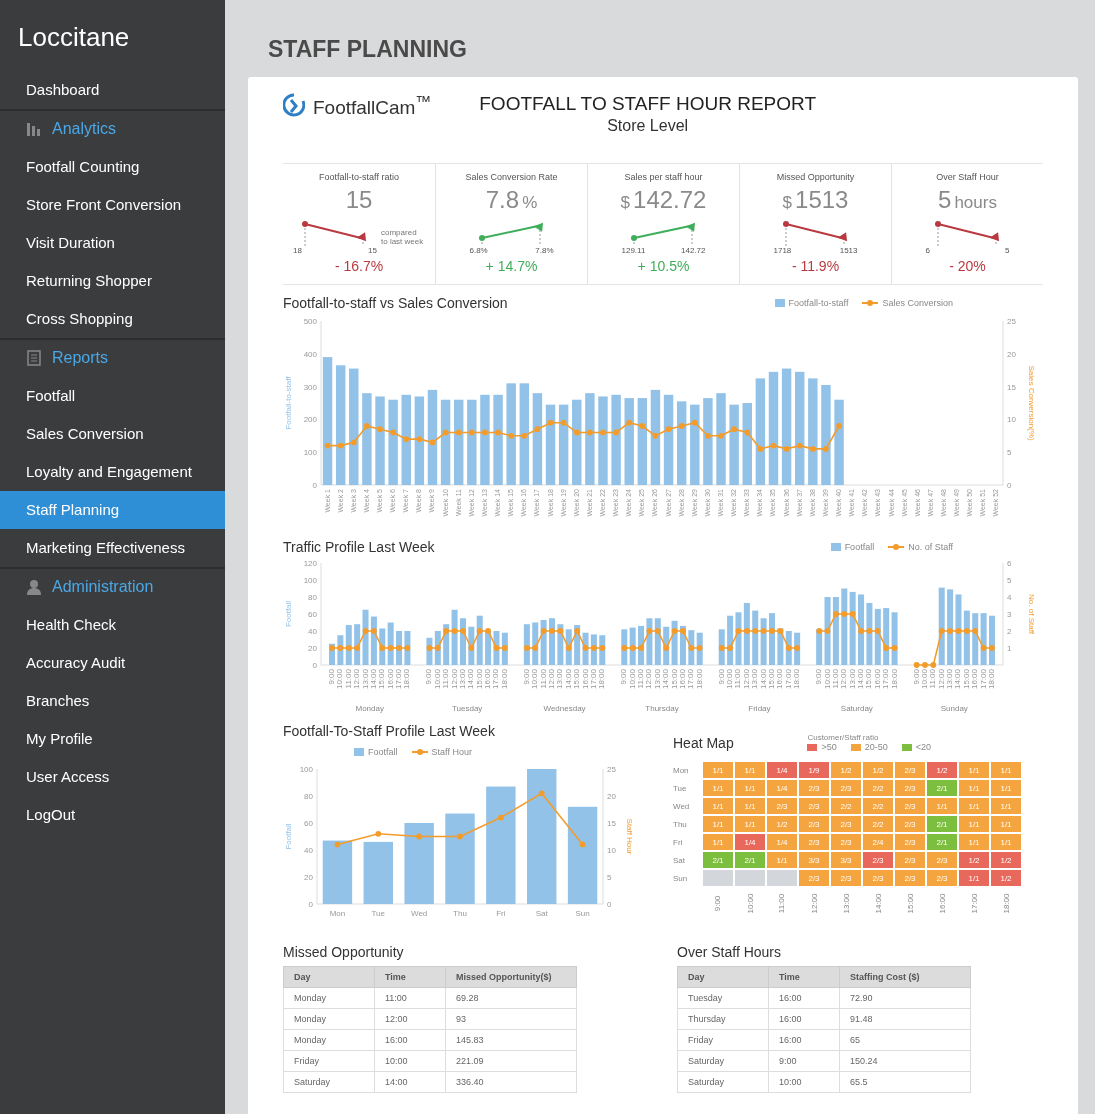 This screenshot has width=1095, height=1114. I want to click on table-cell: 9:00, so click(804, 1061).